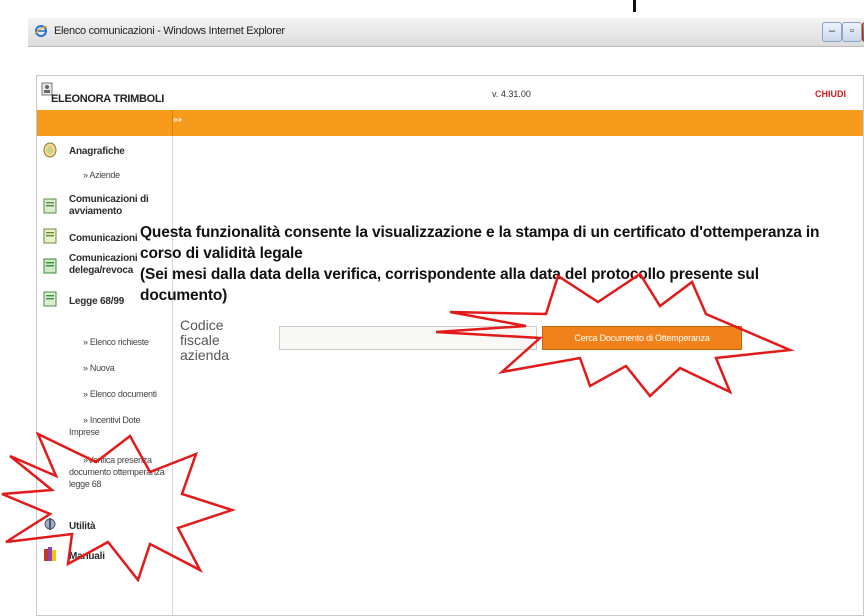 The width and height of the screenshot is (864, 616). I want to click on sidebar-link-incentivi-dote-imprese: » Incentivi Dote Imprese, so click(116, 426).